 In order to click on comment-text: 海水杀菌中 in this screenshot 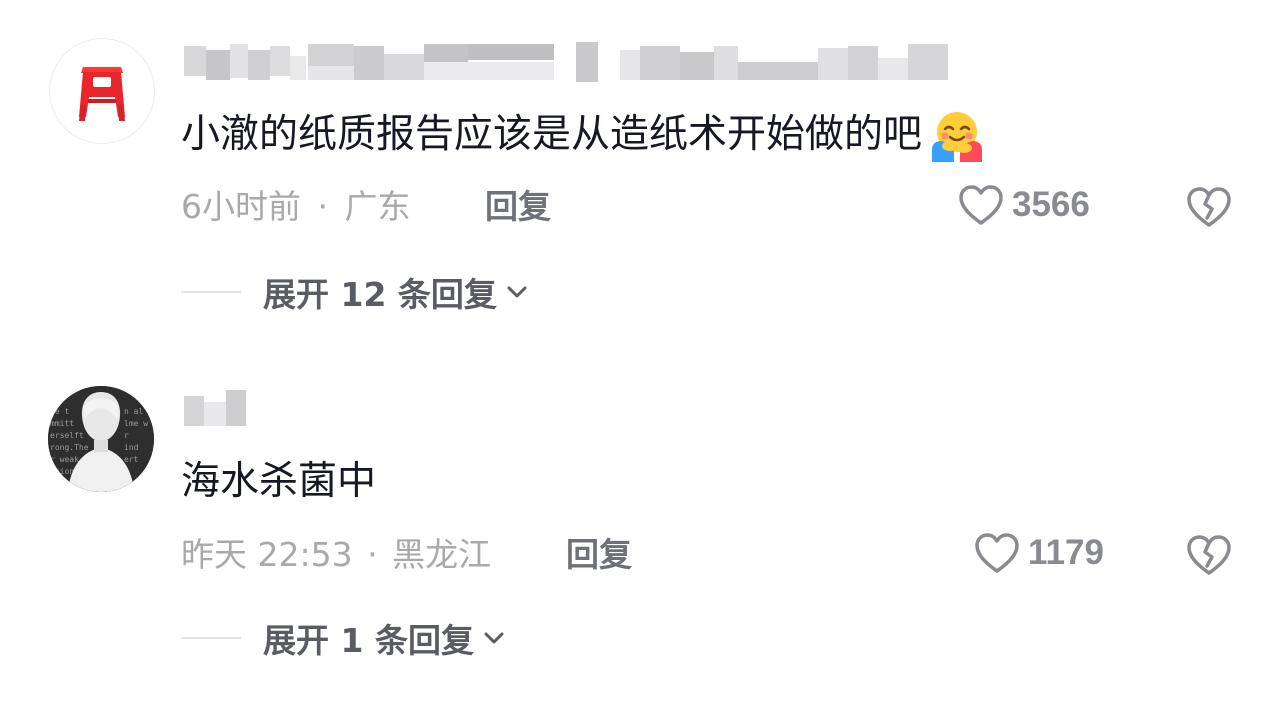, I will do `click(278, 482)`.